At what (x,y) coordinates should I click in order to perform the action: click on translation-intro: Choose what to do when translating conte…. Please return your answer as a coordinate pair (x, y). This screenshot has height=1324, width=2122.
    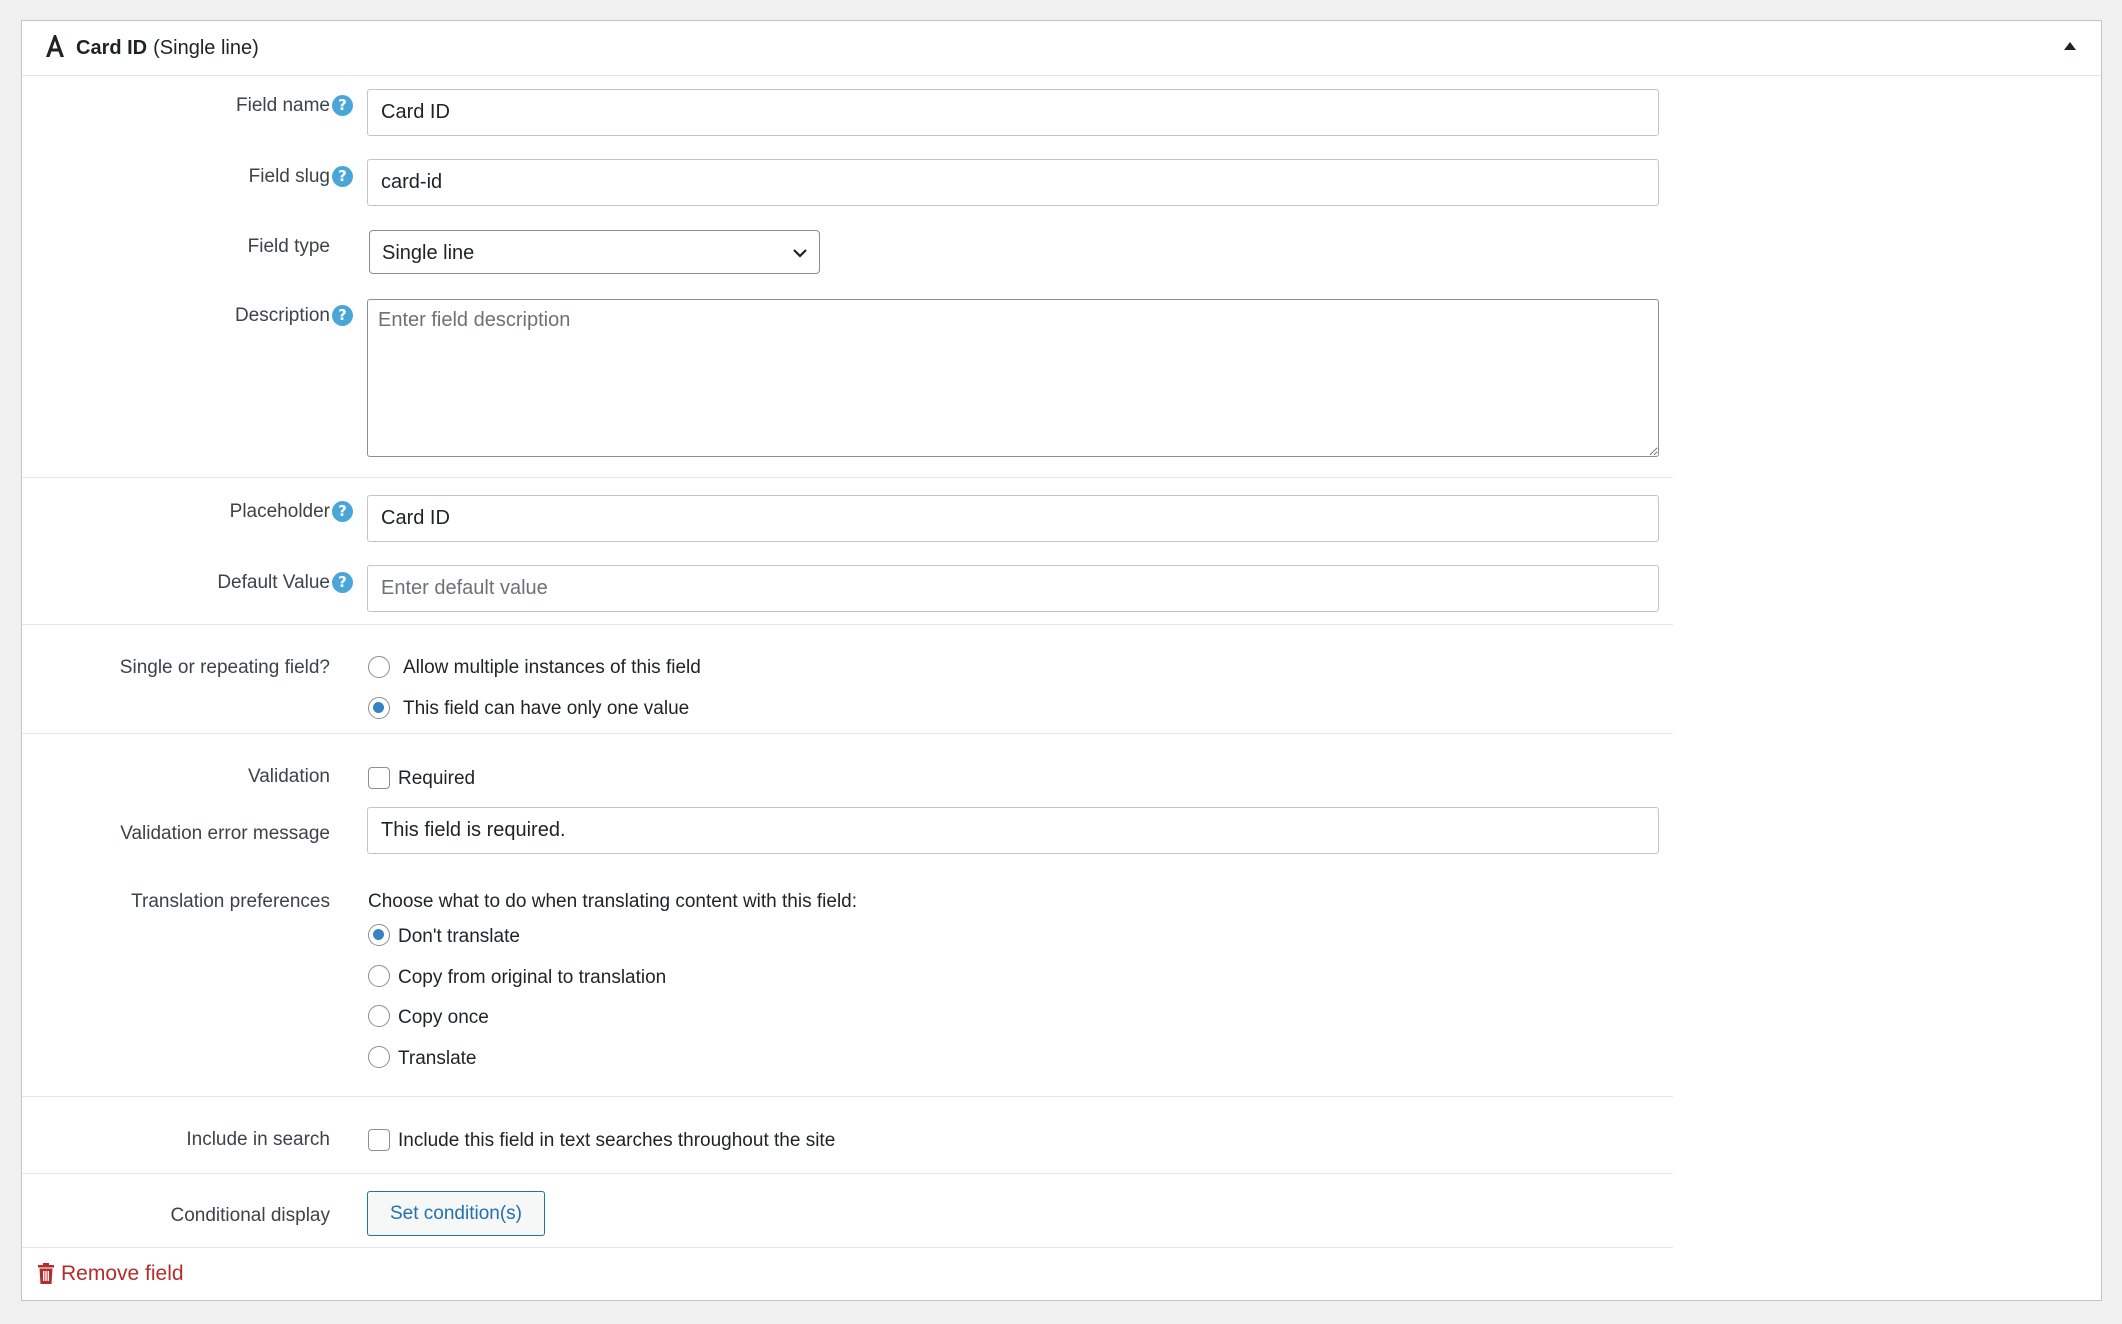
    Looking at the image, I should click on (613, 901).